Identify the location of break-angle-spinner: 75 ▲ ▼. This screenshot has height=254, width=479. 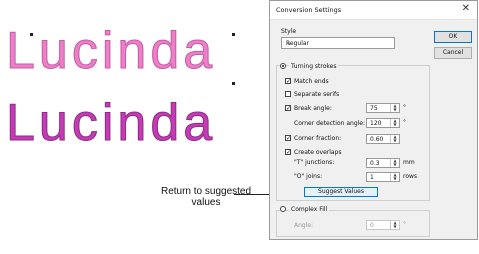
(383, 108).